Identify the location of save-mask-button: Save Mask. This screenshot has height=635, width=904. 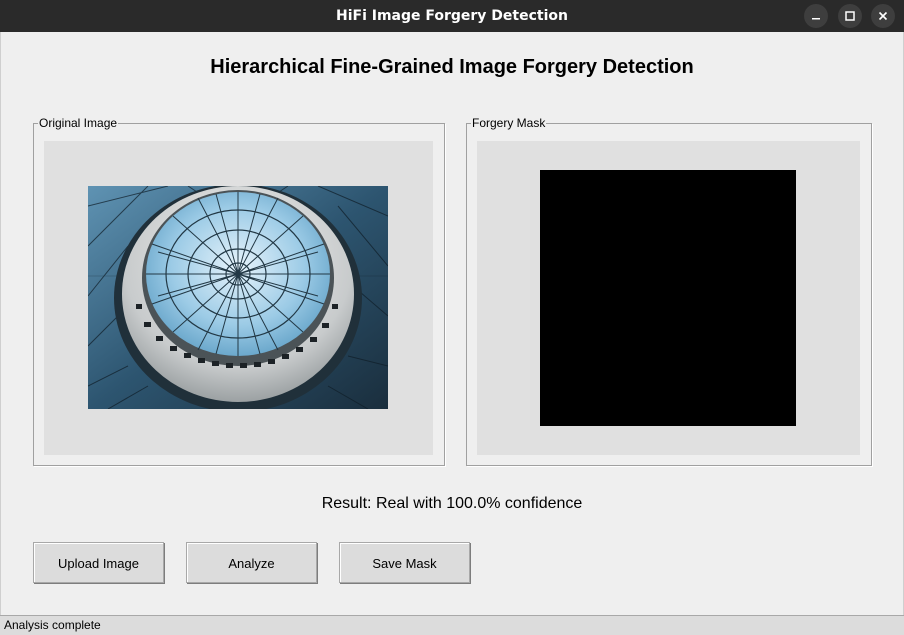
(404, 562).